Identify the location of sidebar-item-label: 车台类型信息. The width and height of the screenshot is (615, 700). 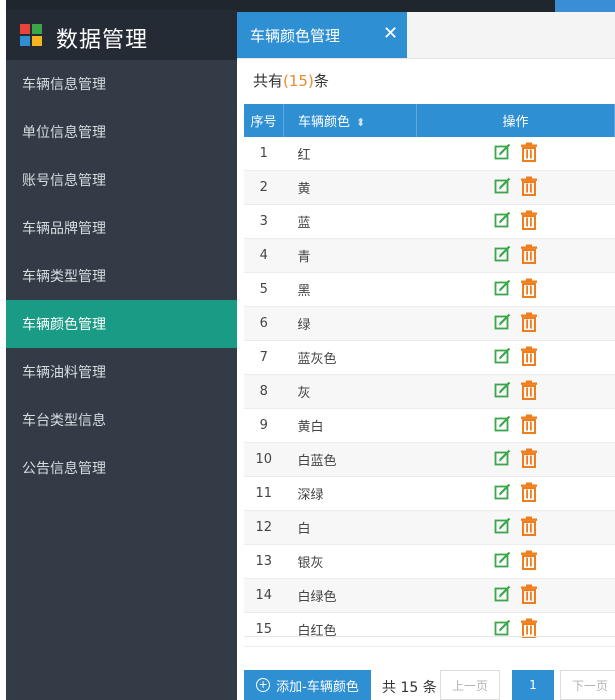
(64, 421).